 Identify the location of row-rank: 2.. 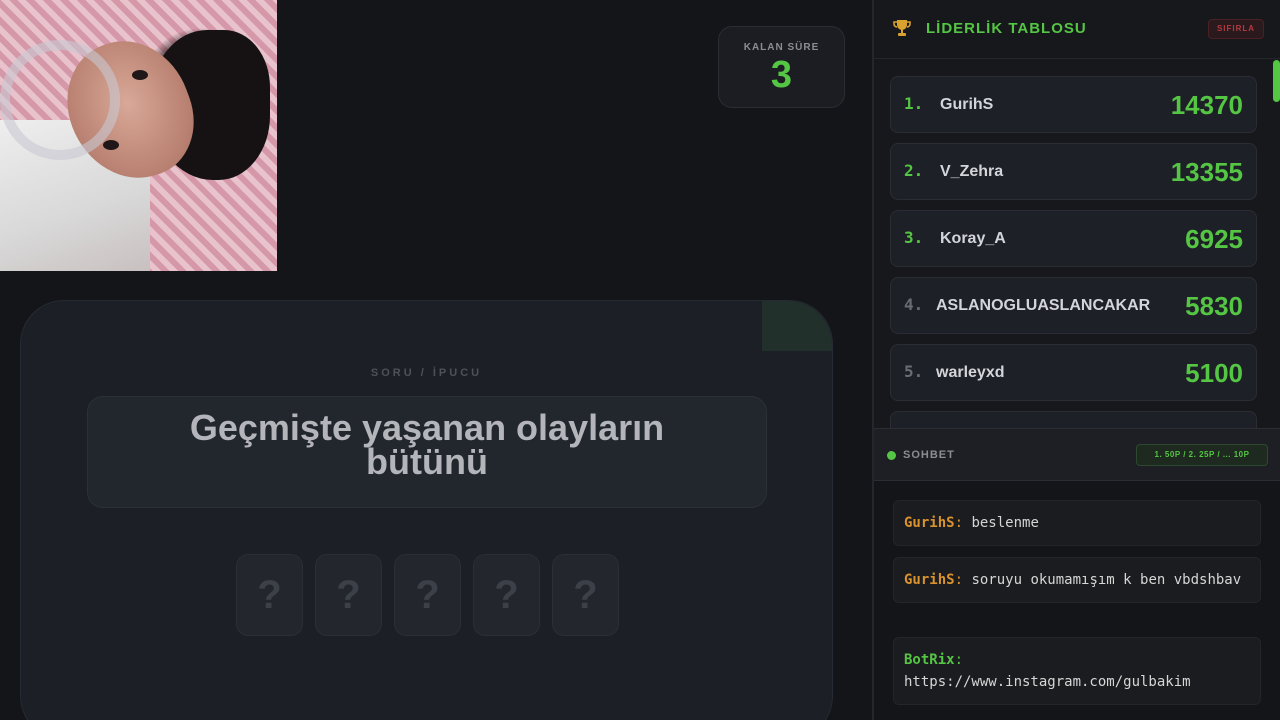
(914, 170).